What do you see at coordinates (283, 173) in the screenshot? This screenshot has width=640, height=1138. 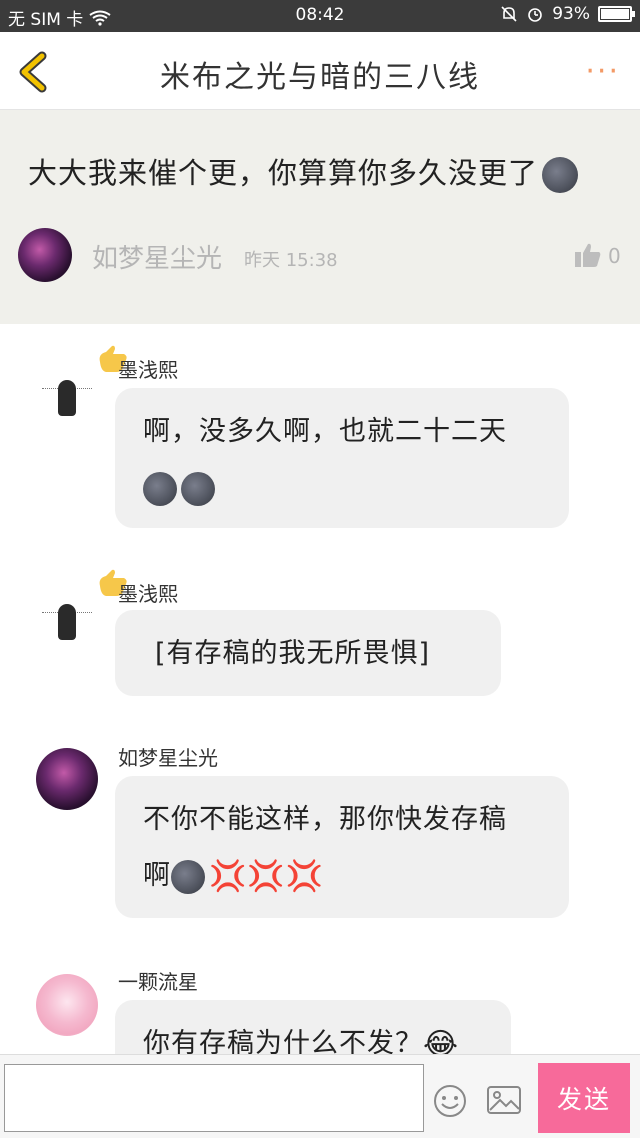 I see `post-text-content: 大大我来催个更，你算算你多久没更了` at bounding box center [283, 173].